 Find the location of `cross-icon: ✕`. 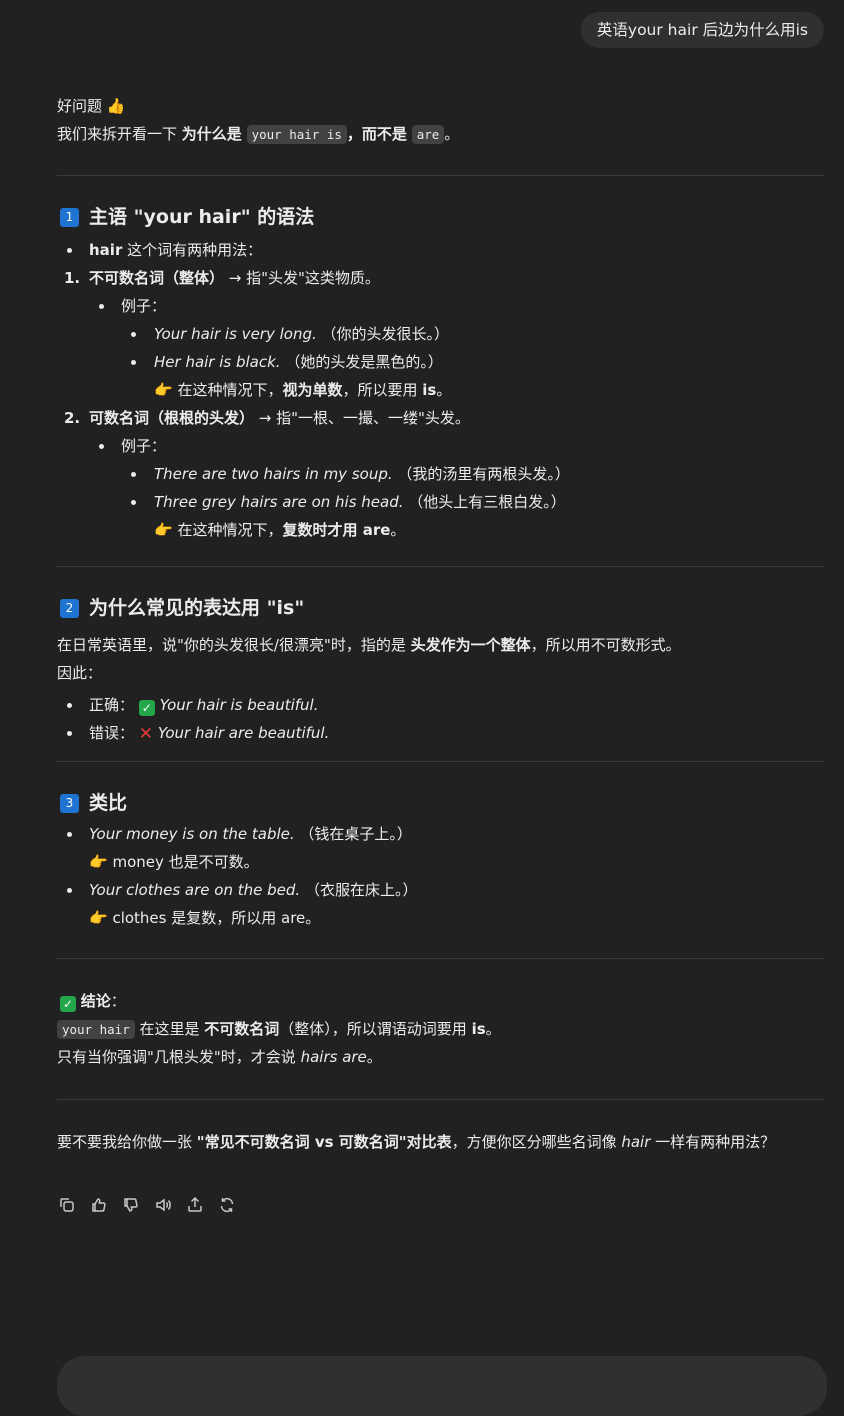

cross-icon: ✕ is located at coordinates (146, 734).